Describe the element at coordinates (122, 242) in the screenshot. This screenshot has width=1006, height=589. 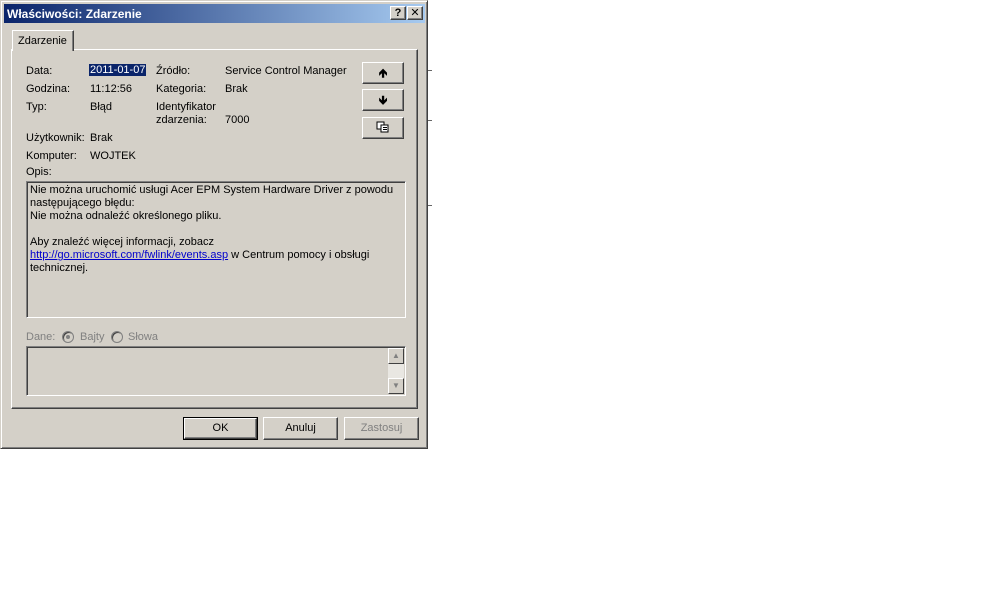
I see `description-line: Aby znaleźć więcej informacji, zobacz` at that location.